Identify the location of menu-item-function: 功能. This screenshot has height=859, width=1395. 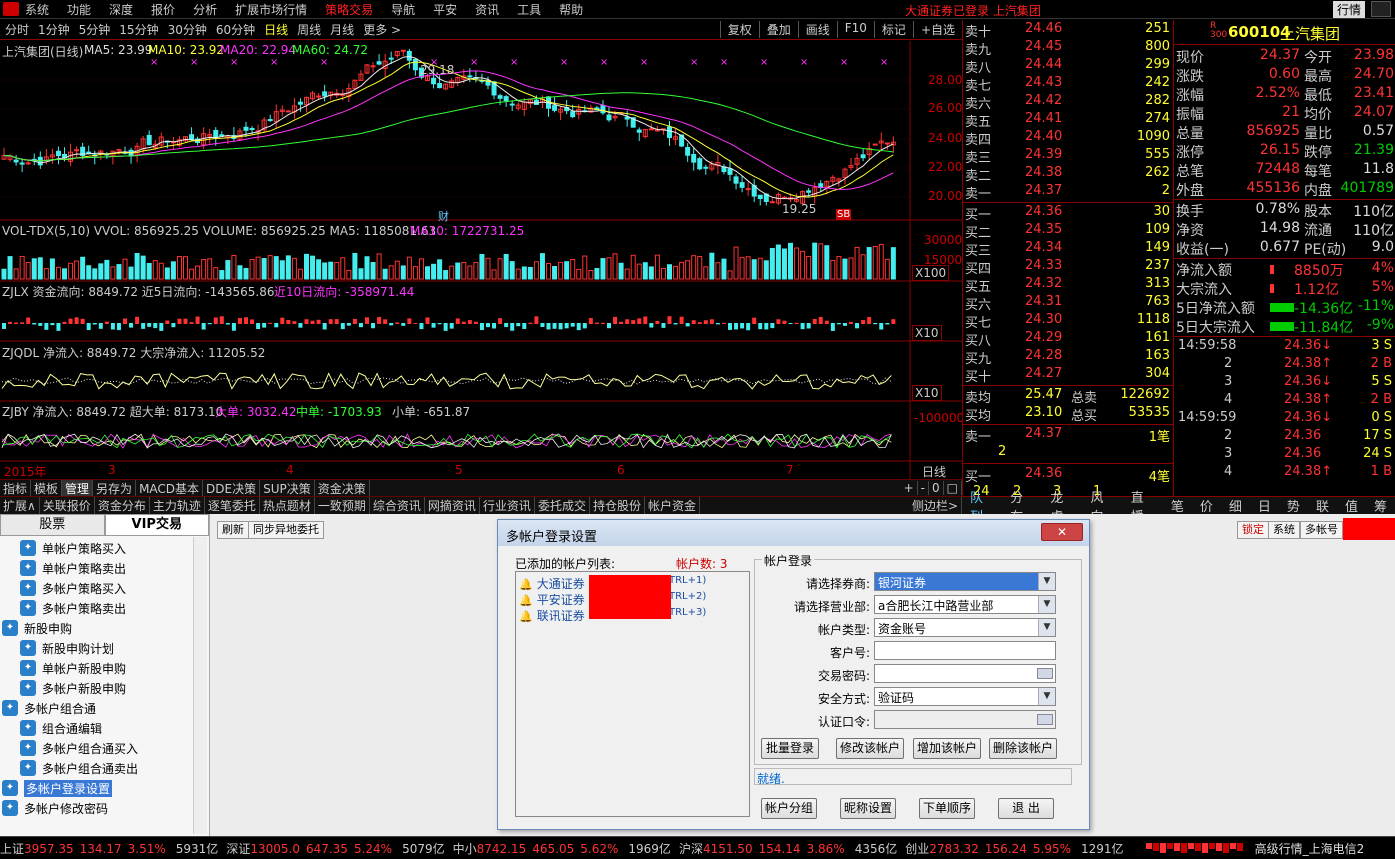
(79, 9).